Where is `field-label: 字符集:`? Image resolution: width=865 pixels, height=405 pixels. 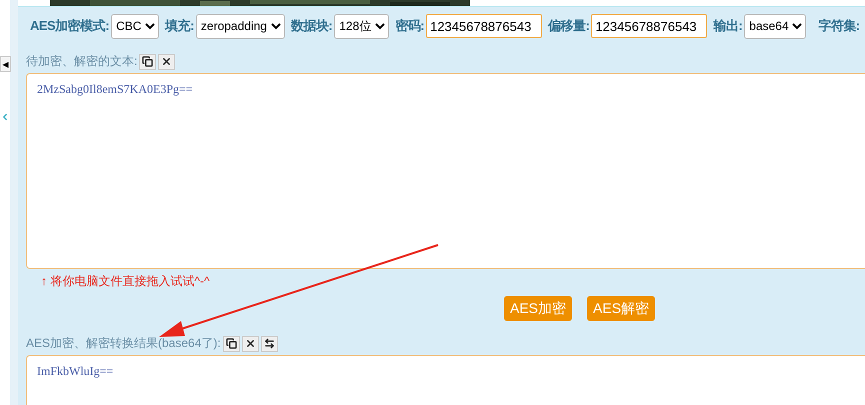 field-label: 字符集: is located at coordinates (839, 26).